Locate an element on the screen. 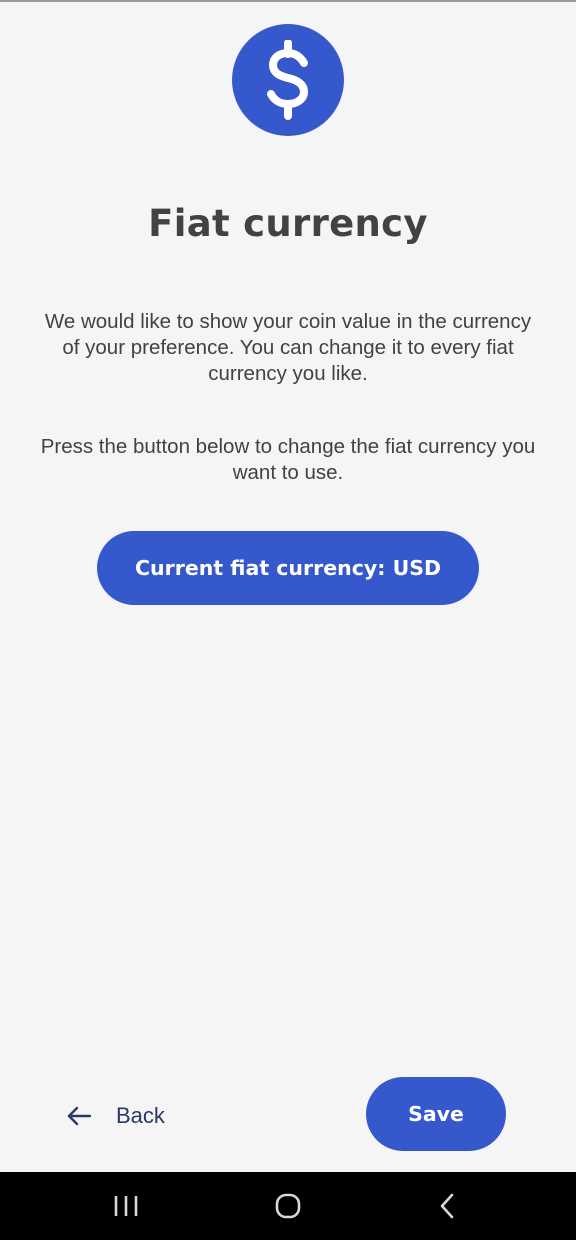  recent-apps-icon is located at coordinates (126, 1206).